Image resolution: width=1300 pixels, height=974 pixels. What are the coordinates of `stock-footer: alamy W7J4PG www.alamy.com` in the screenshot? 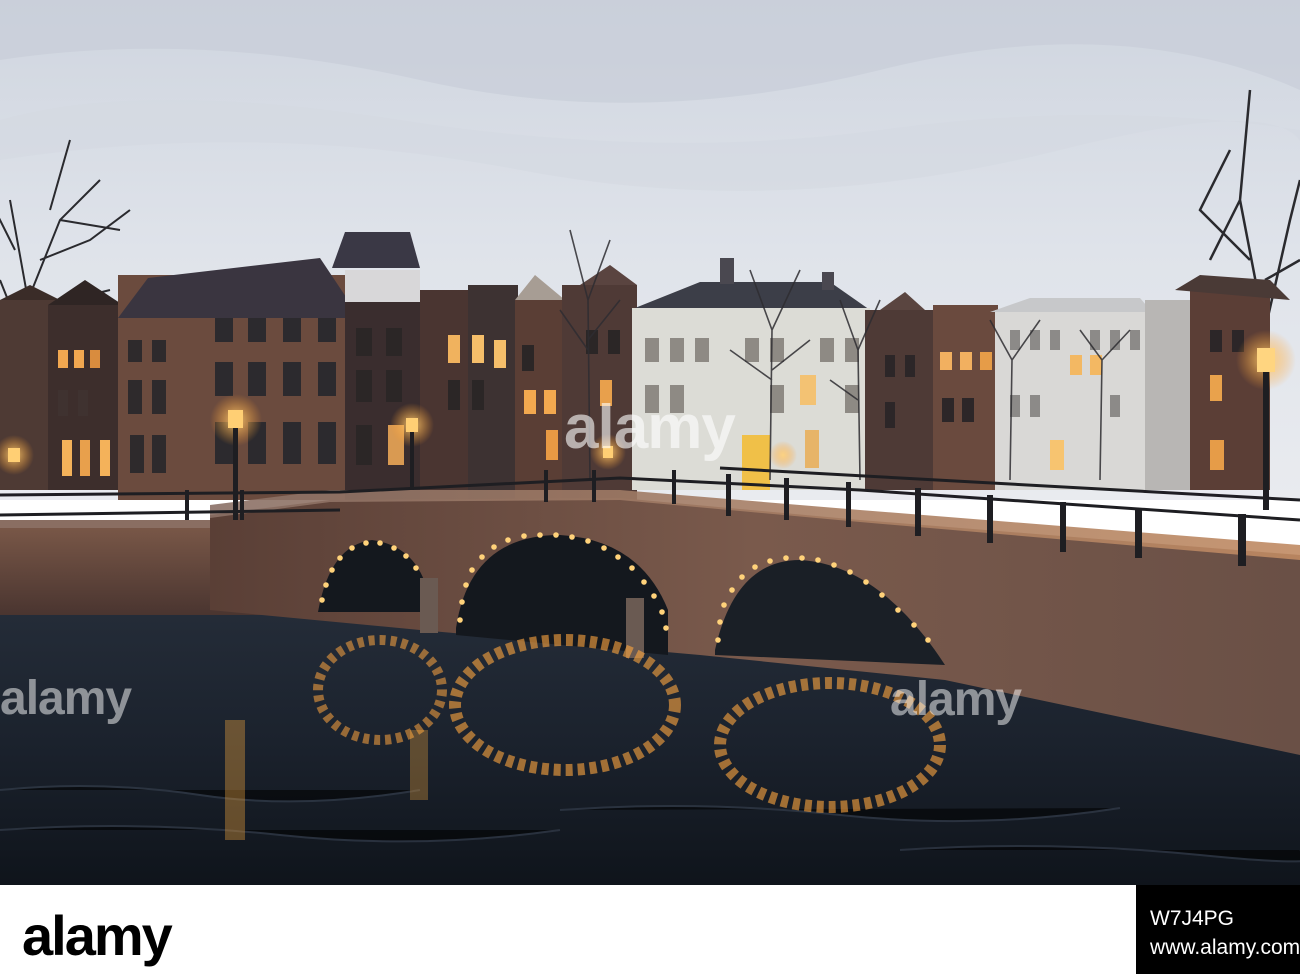 It's located at (650, 929).